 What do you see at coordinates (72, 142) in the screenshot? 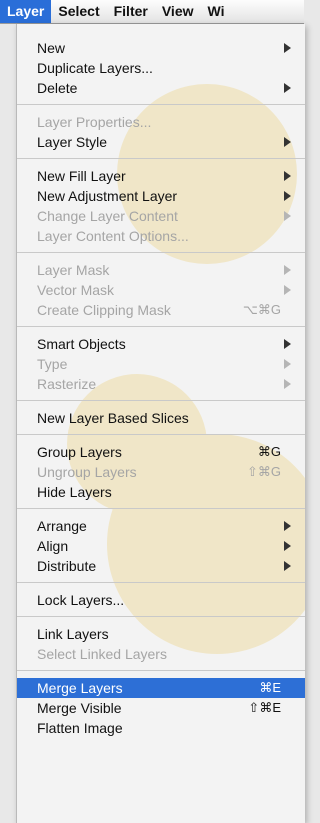
I see `menu-item-label: Layer Style` at bounding box center [72, 142].